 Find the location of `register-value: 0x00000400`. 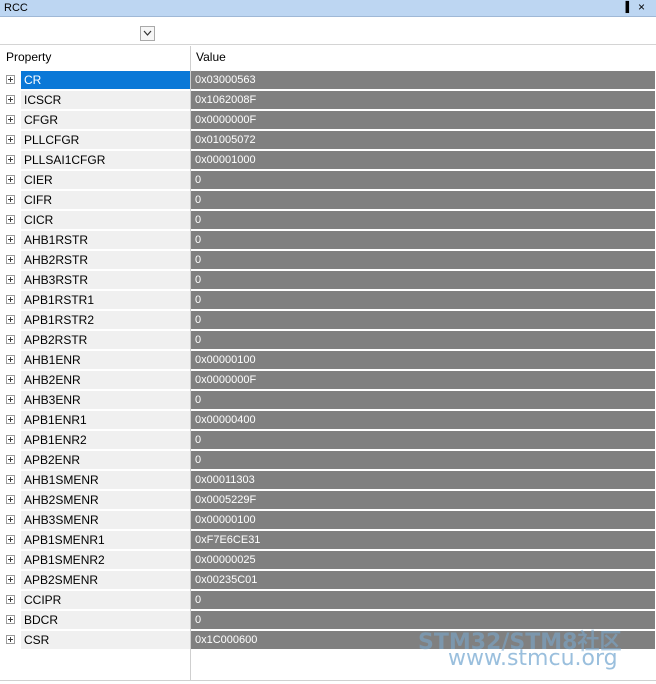

register-value: 0x00000400 is located at coordinates (423, 420).